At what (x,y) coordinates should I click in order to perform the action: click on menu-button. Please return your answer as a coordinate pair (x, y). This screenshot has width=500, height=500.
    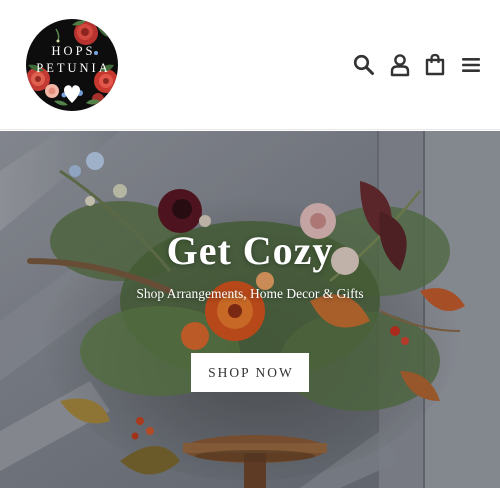
    Looking at the image, I should click on (471, 65).